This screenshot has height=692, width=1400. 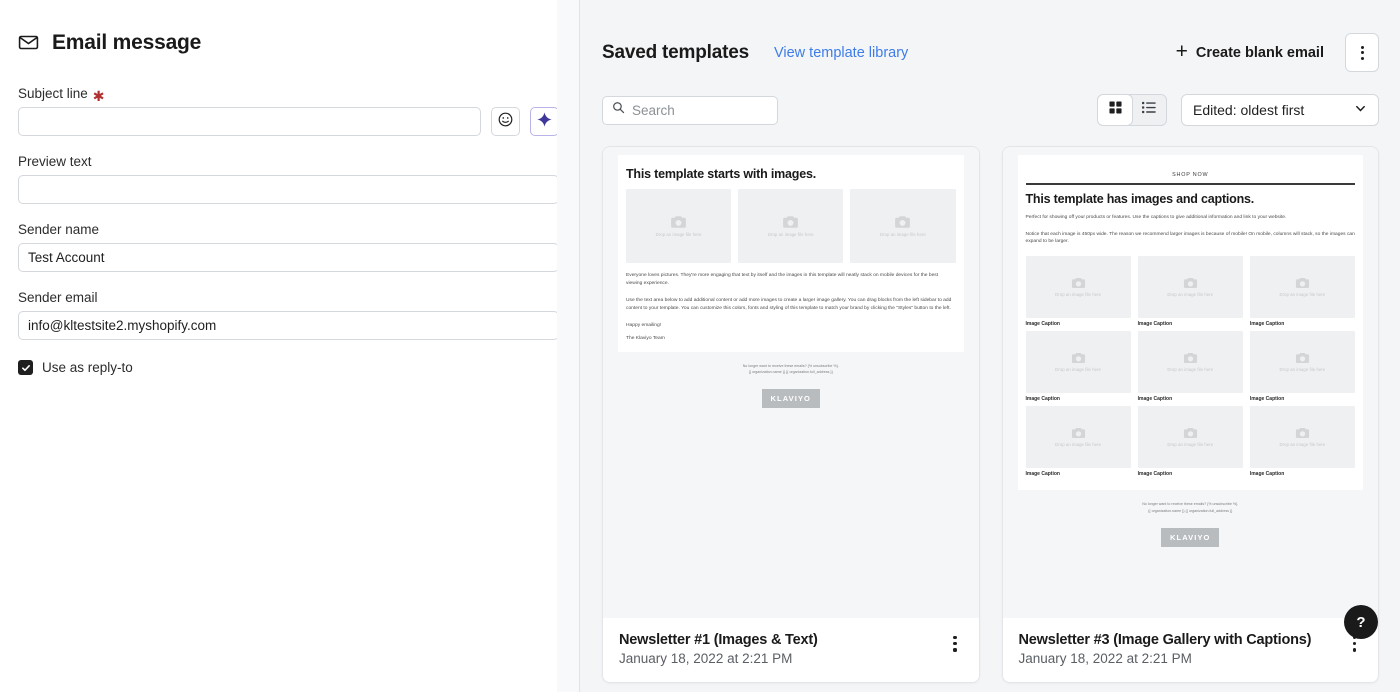 I want to click on emoji-icon, so click(x=505, y=122).